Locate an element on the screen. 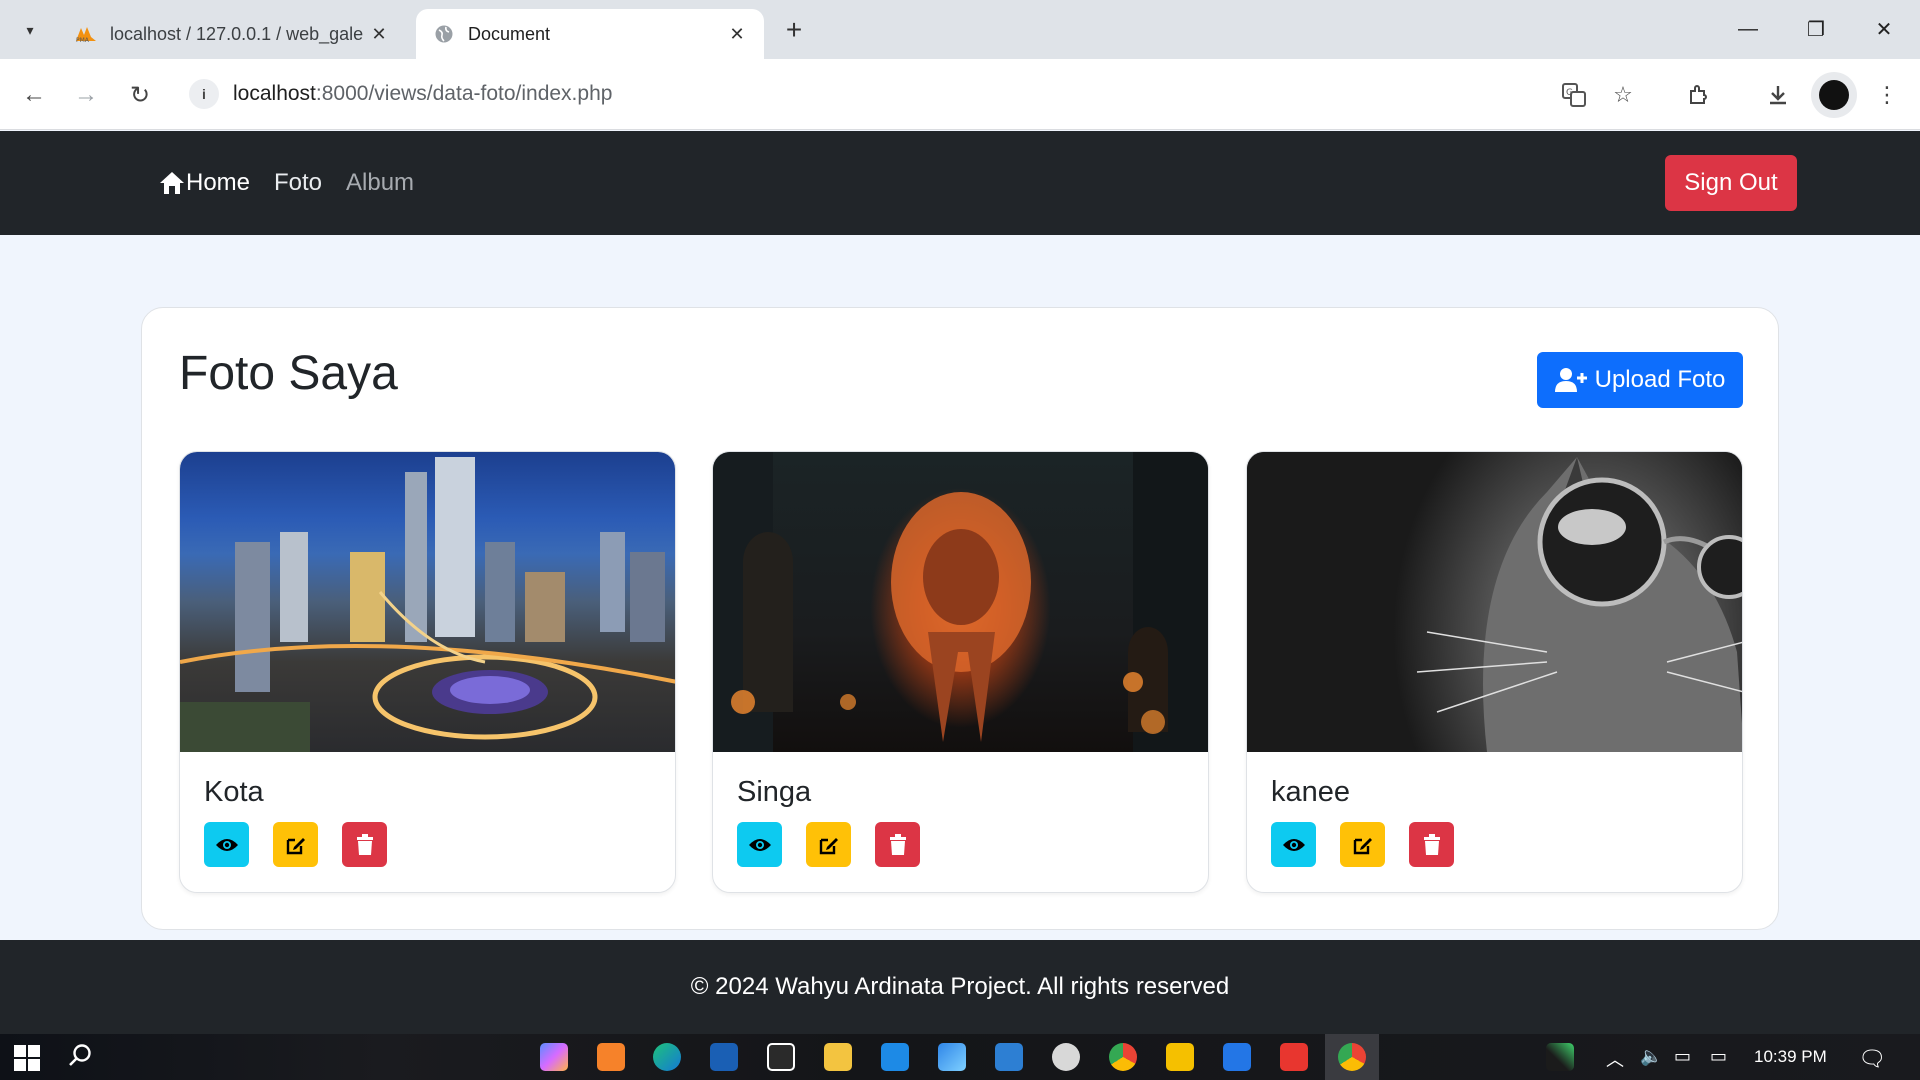  url-text: localhost:8000/views/data-foto/index.php is located at coordinates (423, 93).